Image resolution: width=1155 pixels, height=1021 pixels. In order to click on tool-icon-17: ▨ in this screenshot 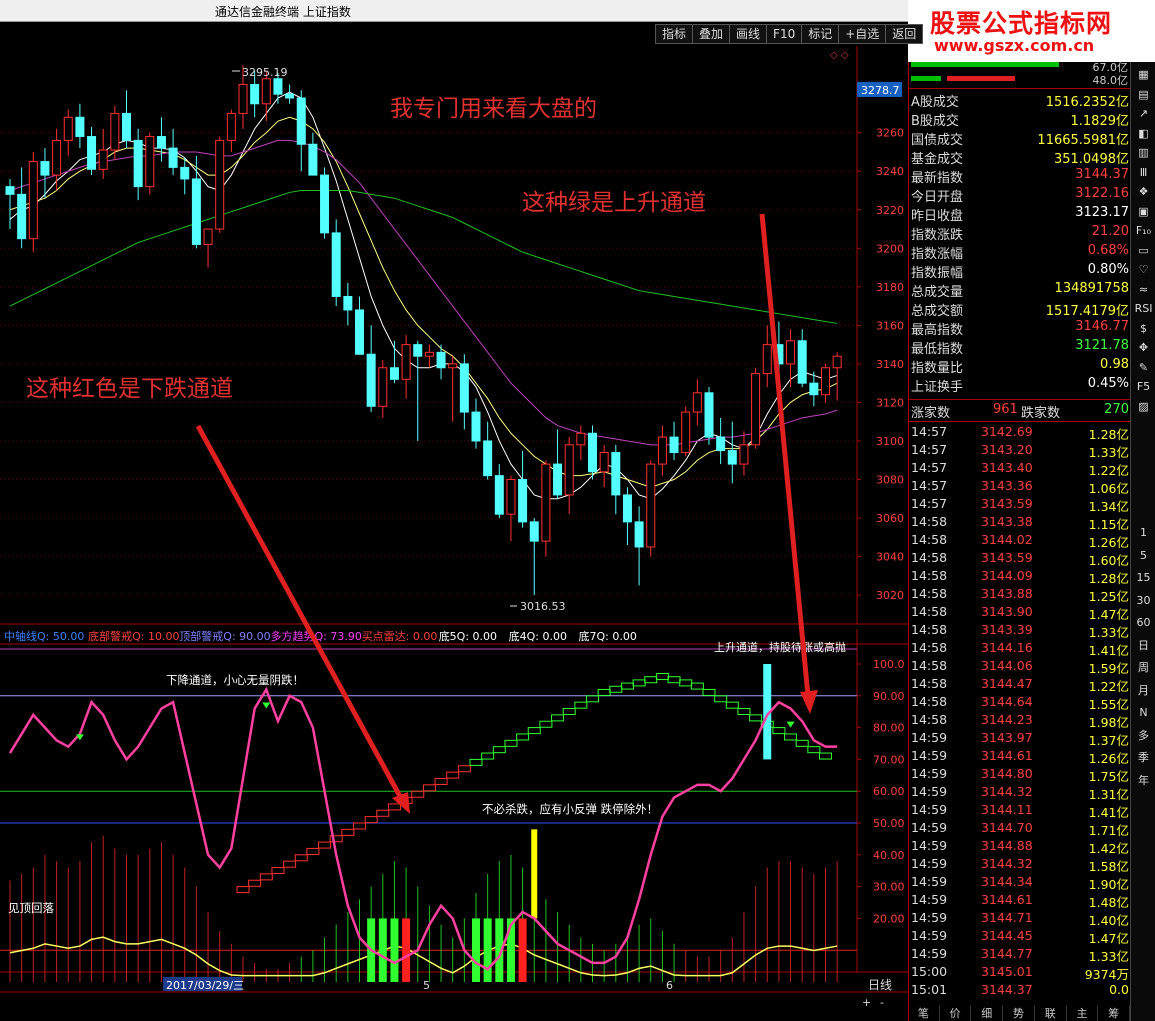, I will do `click(1143, 407)`.